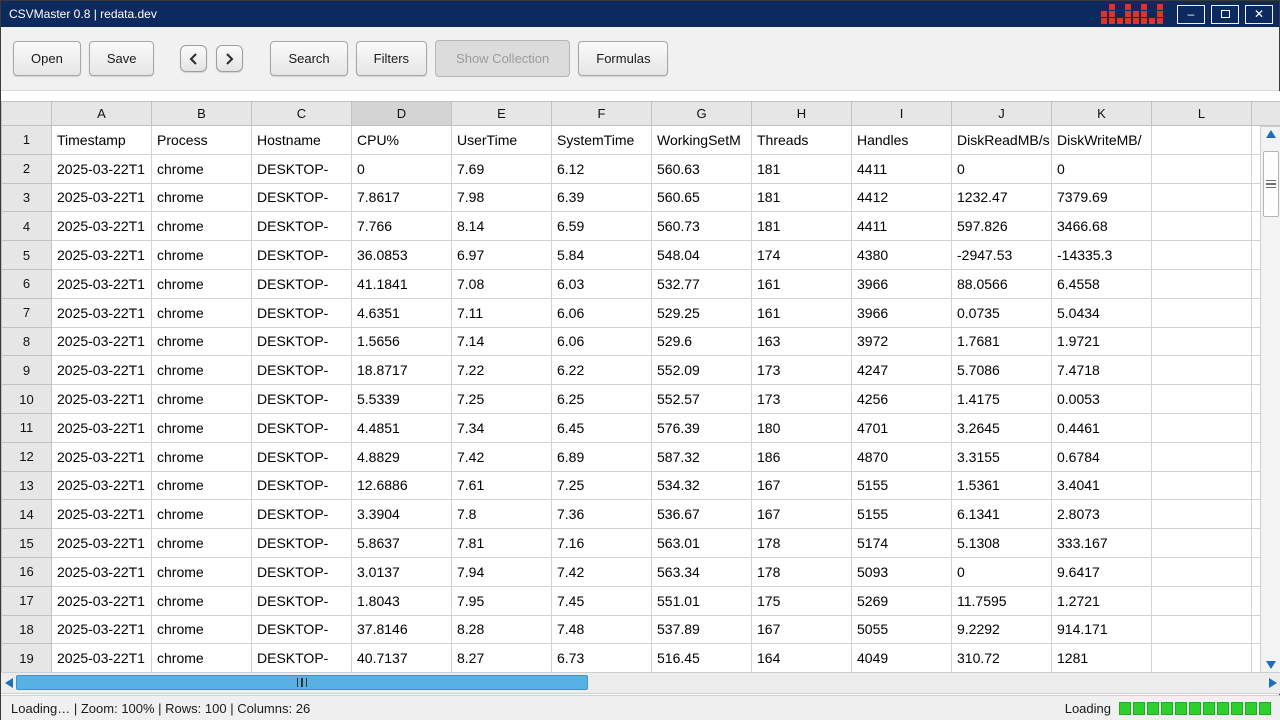 Image resolution: width=1280 pixels, height=720 pixels. What do you see at coordinates (201, 168) in the screenshot?
I see `cell-B2: chrome` at bounding box center [201, 168].